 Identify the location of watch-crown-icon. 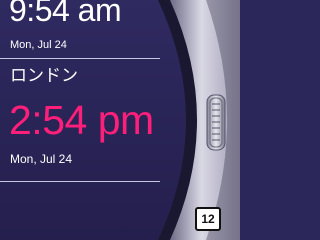
(216, 122).